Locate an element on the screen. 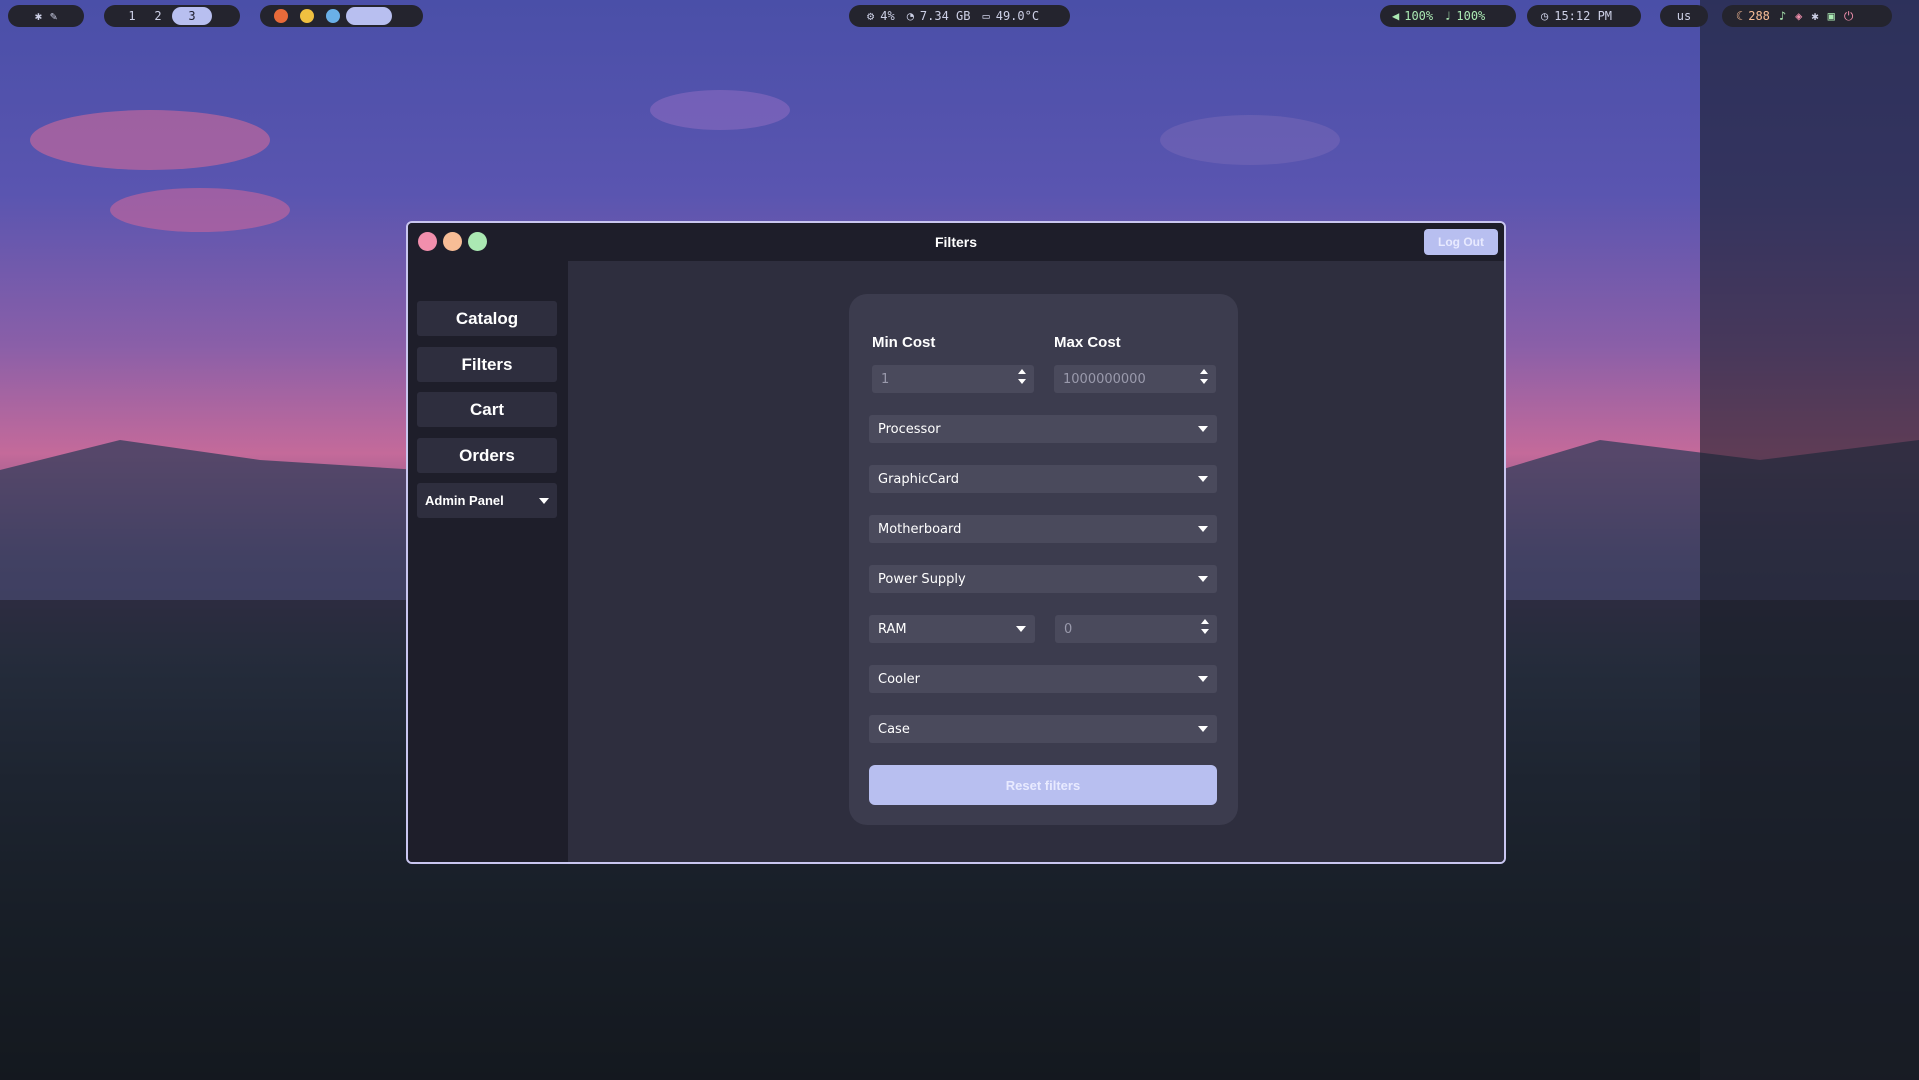 Image resolution: width=1919 pixels, height=1080 pixels. system-stats: ⚙ 4% ◔ 7.34 GB ▭ 49.0°C is located at coordinates (959, 16).